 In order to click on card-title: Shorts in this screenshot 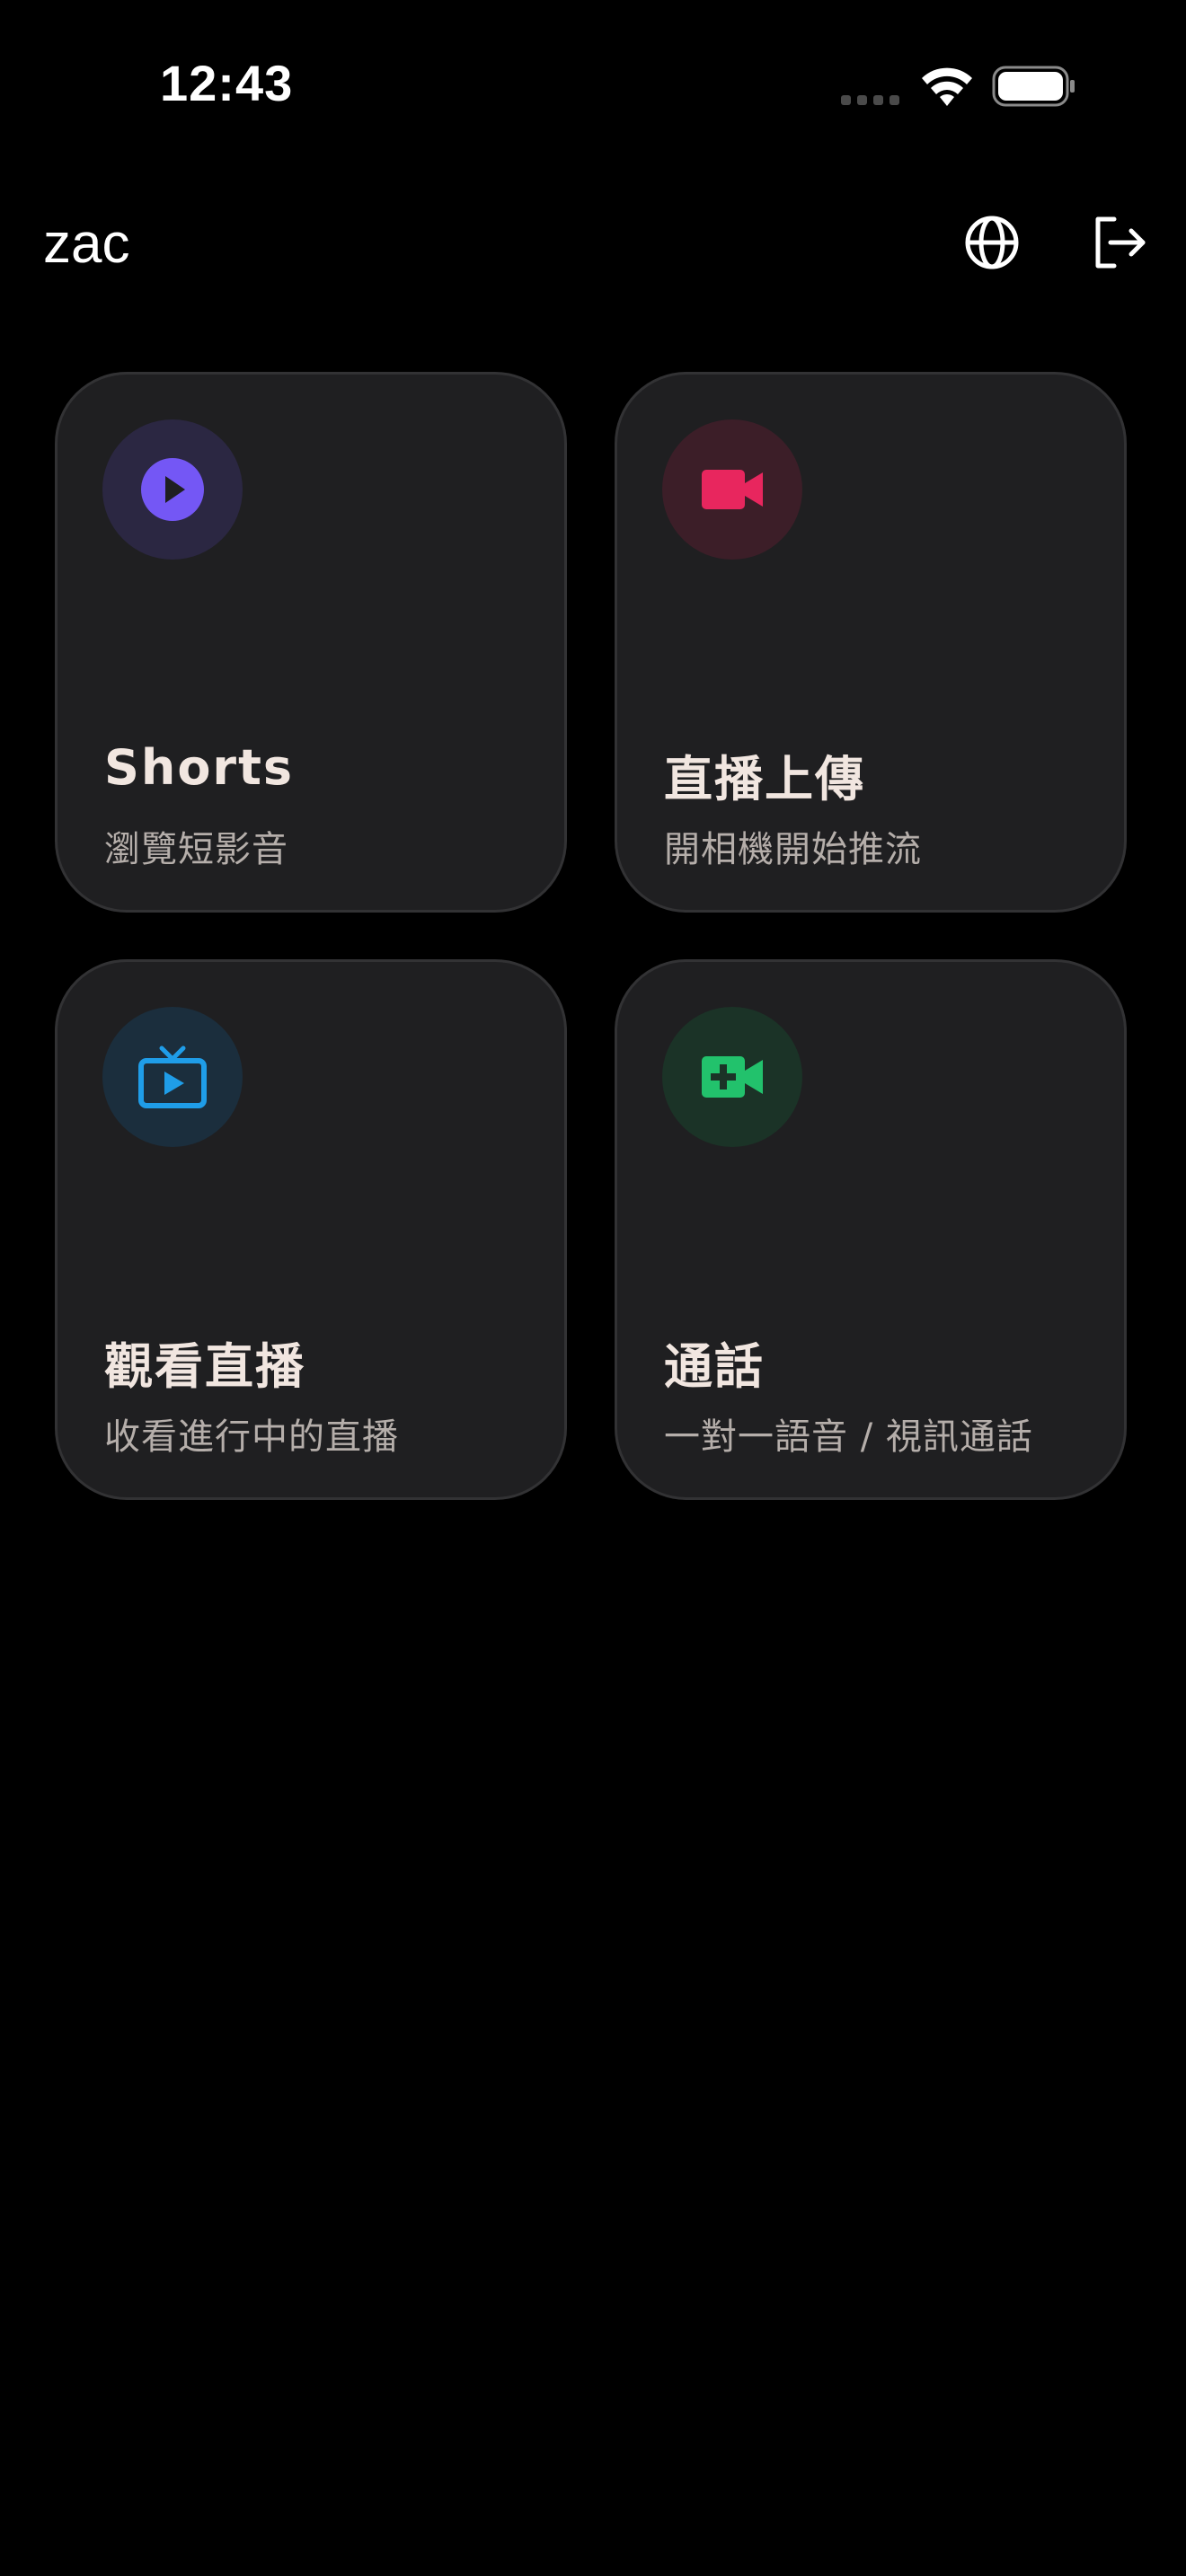, I will do `click(199, 767)`.